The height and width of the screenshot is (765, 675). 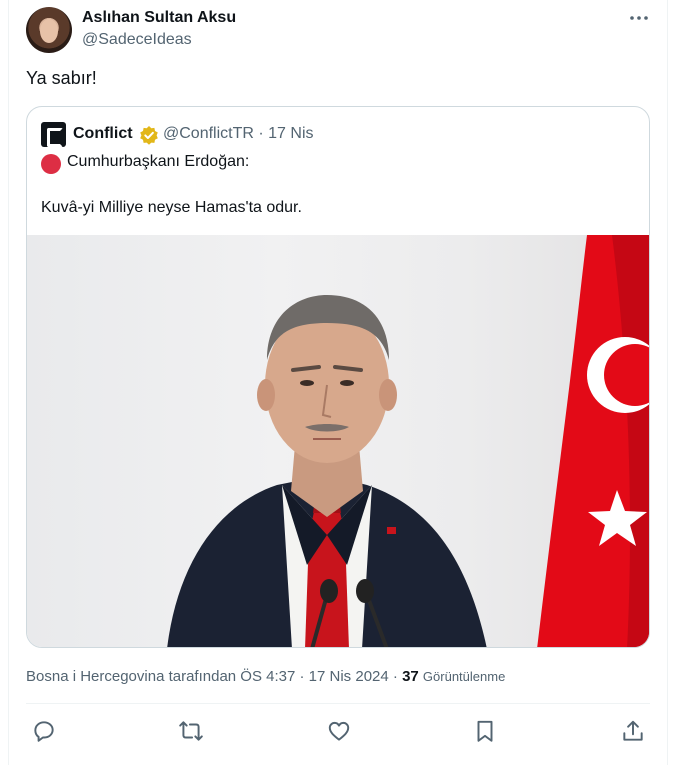 I want to click on verified-badge-icon, so click(x=149, y=135).